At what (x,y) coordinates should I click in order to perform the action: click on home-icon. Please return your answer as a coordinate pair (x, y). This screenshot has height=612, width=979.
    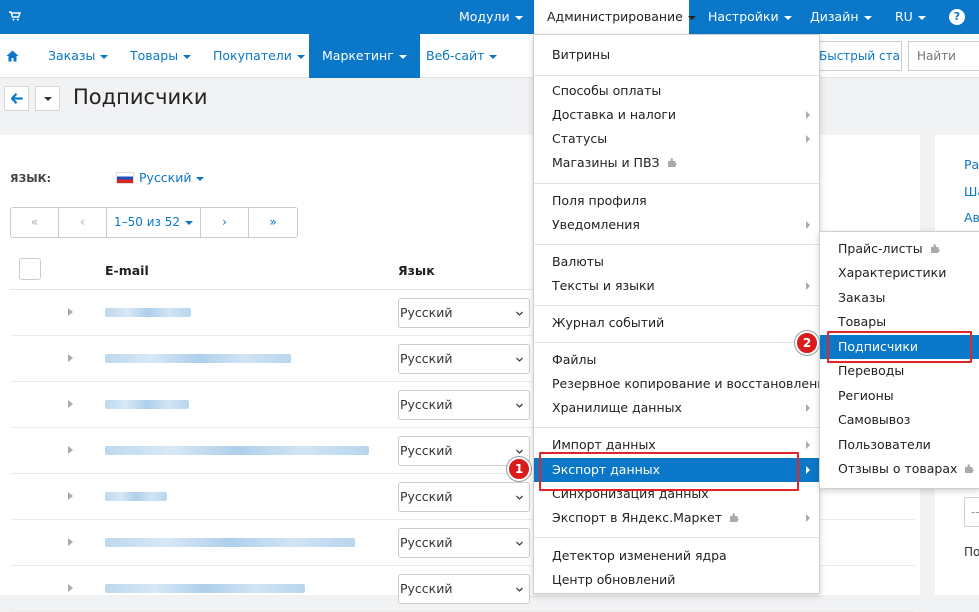
    Looking at the image, I should click on (12, 56).